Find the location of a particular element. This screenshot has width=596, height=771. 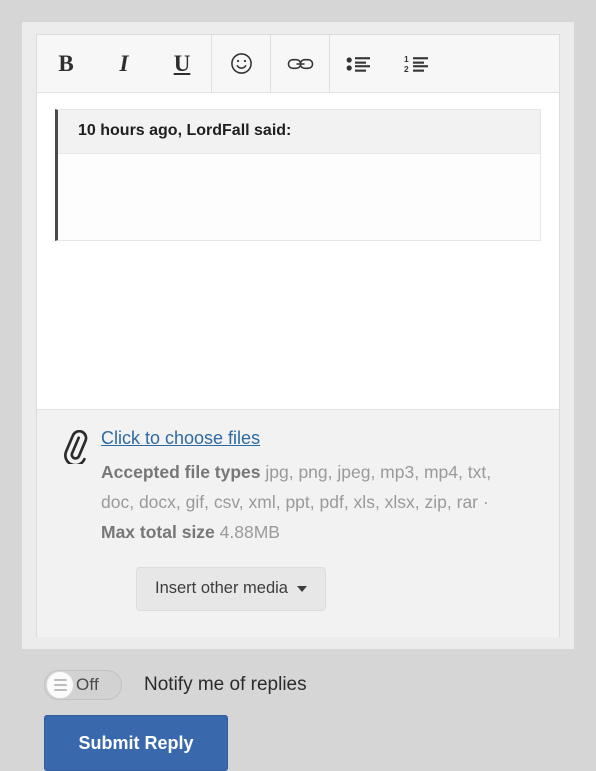

accepted-types-label: Accepted file types is located at coordinates (181, 472).